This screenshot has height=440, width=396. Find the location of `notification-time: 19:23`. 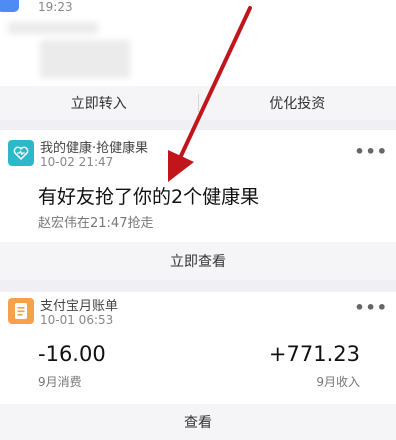

notification-time: 19:23 is located at coordinates (55, 7).